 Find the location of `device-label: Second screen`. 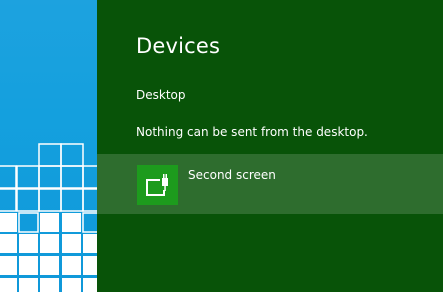

device-label: Second screen is located at coordinates (232, 175).